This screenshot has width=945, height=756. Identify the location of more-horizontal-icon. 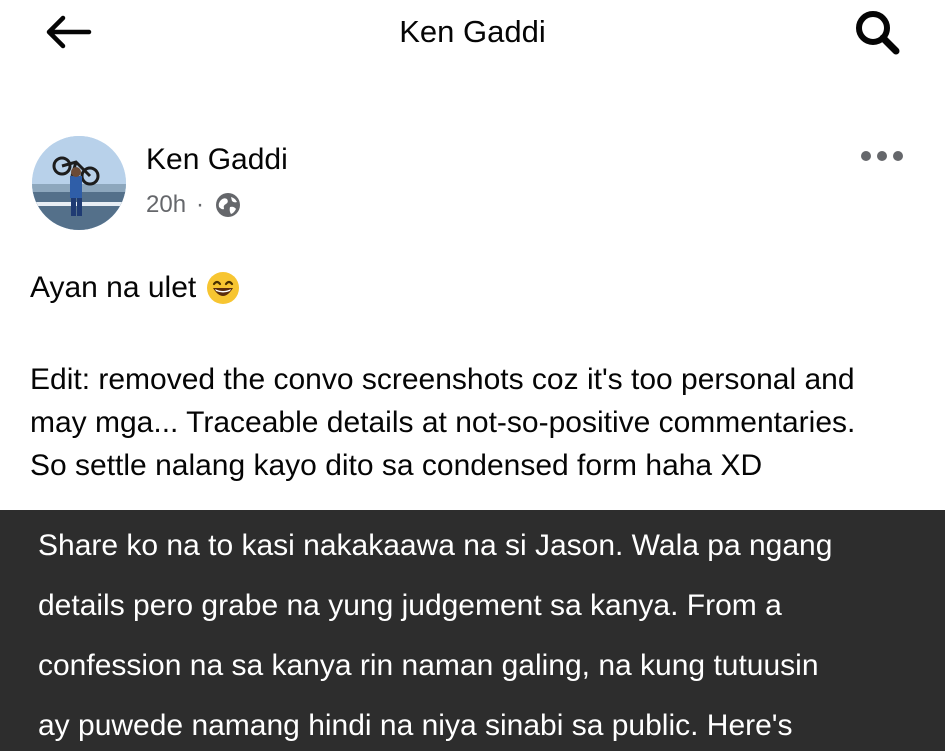
(882, 156).